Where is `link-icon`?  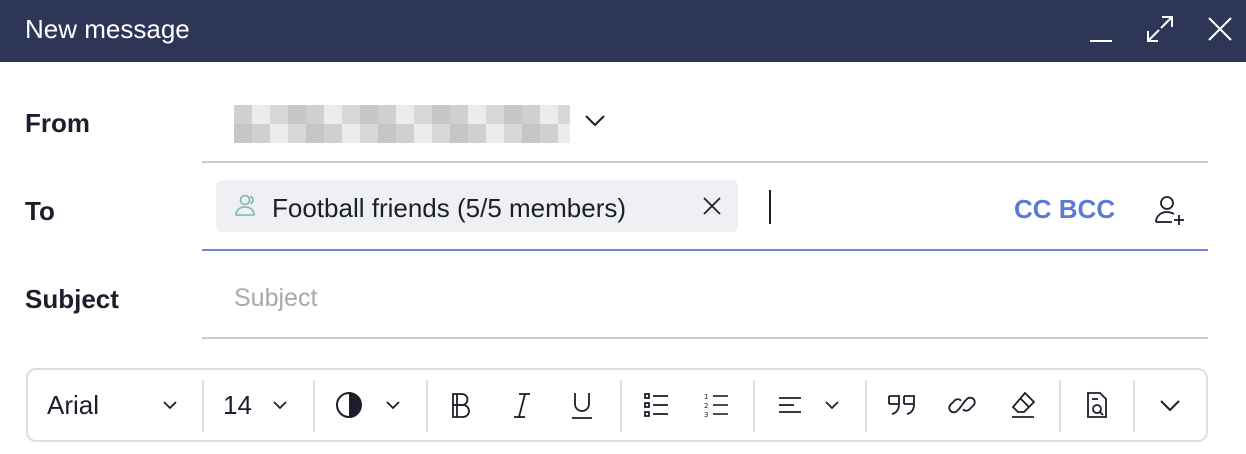
link-icon is located at coordinates (962, 405).